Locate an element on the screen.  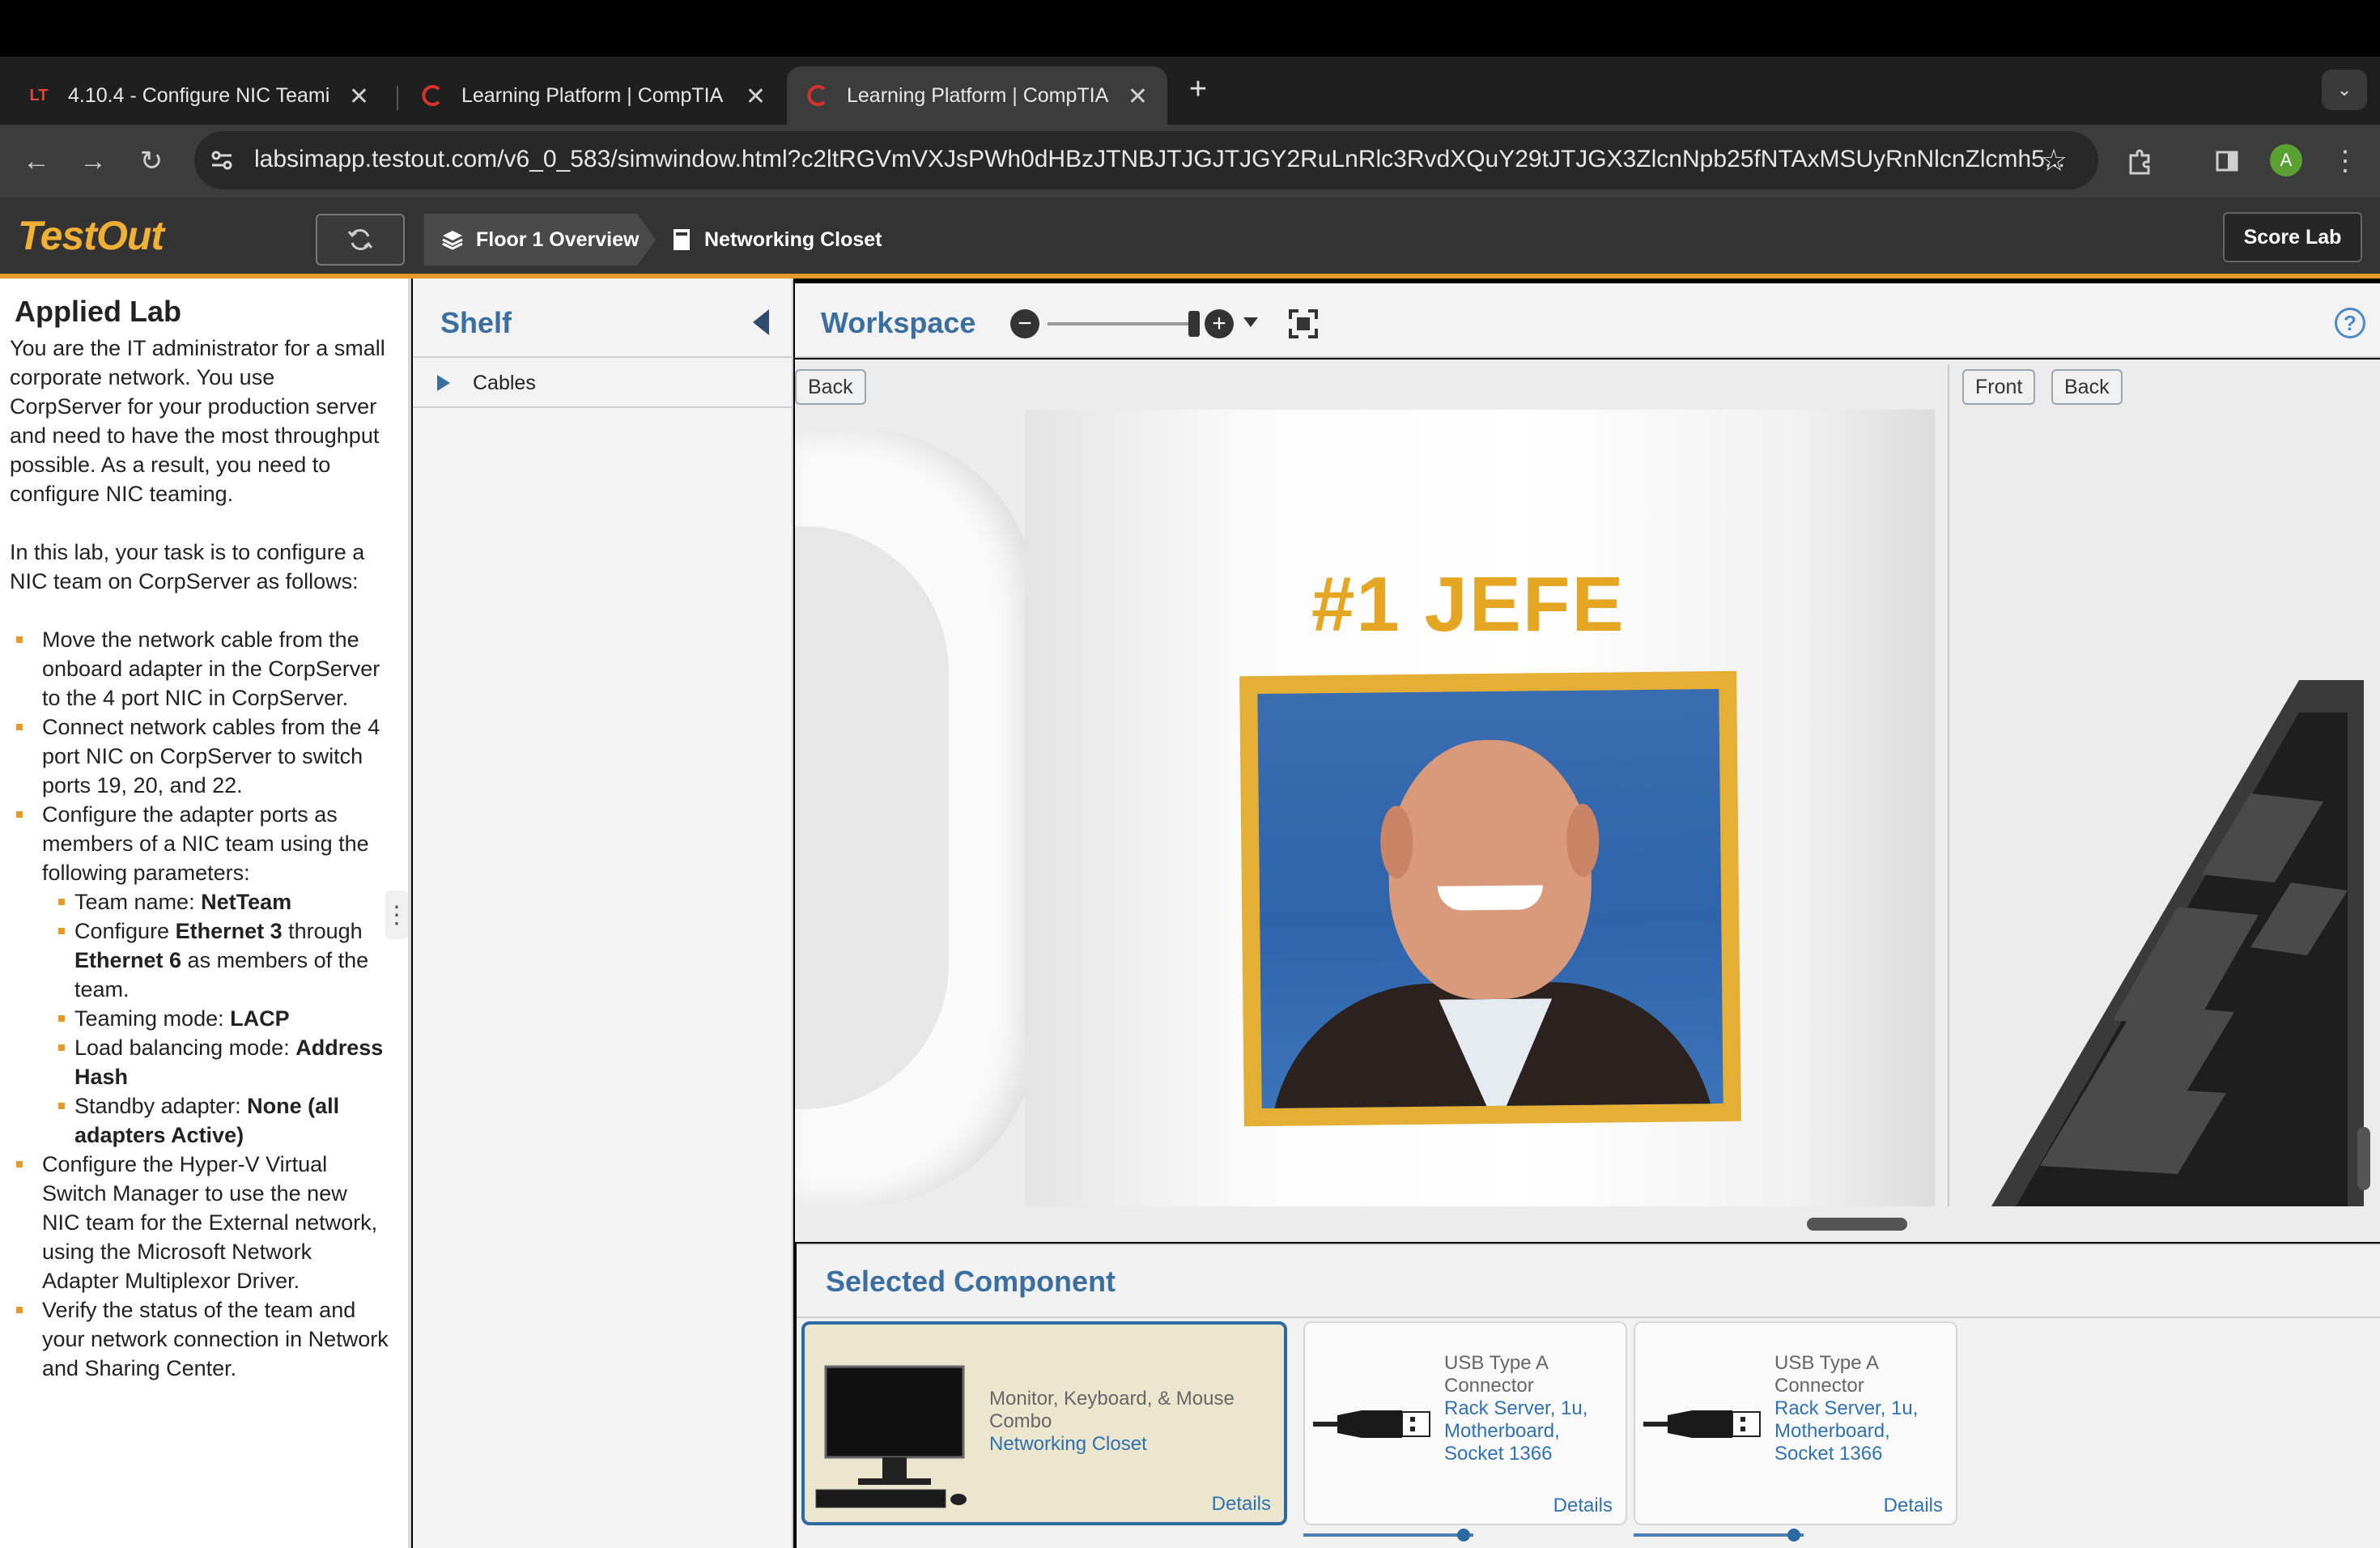
profile-avatar: A is located at coordinates (2286, 160).